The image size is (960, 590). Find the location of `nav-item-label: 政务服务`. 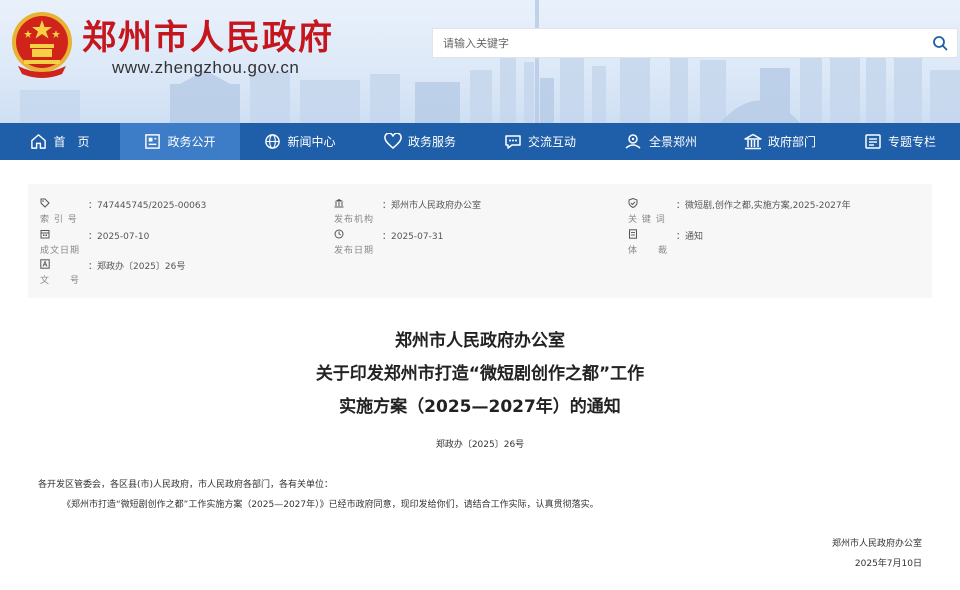

nav-item-label: 政务服务 is located at coordinates (431, 142).